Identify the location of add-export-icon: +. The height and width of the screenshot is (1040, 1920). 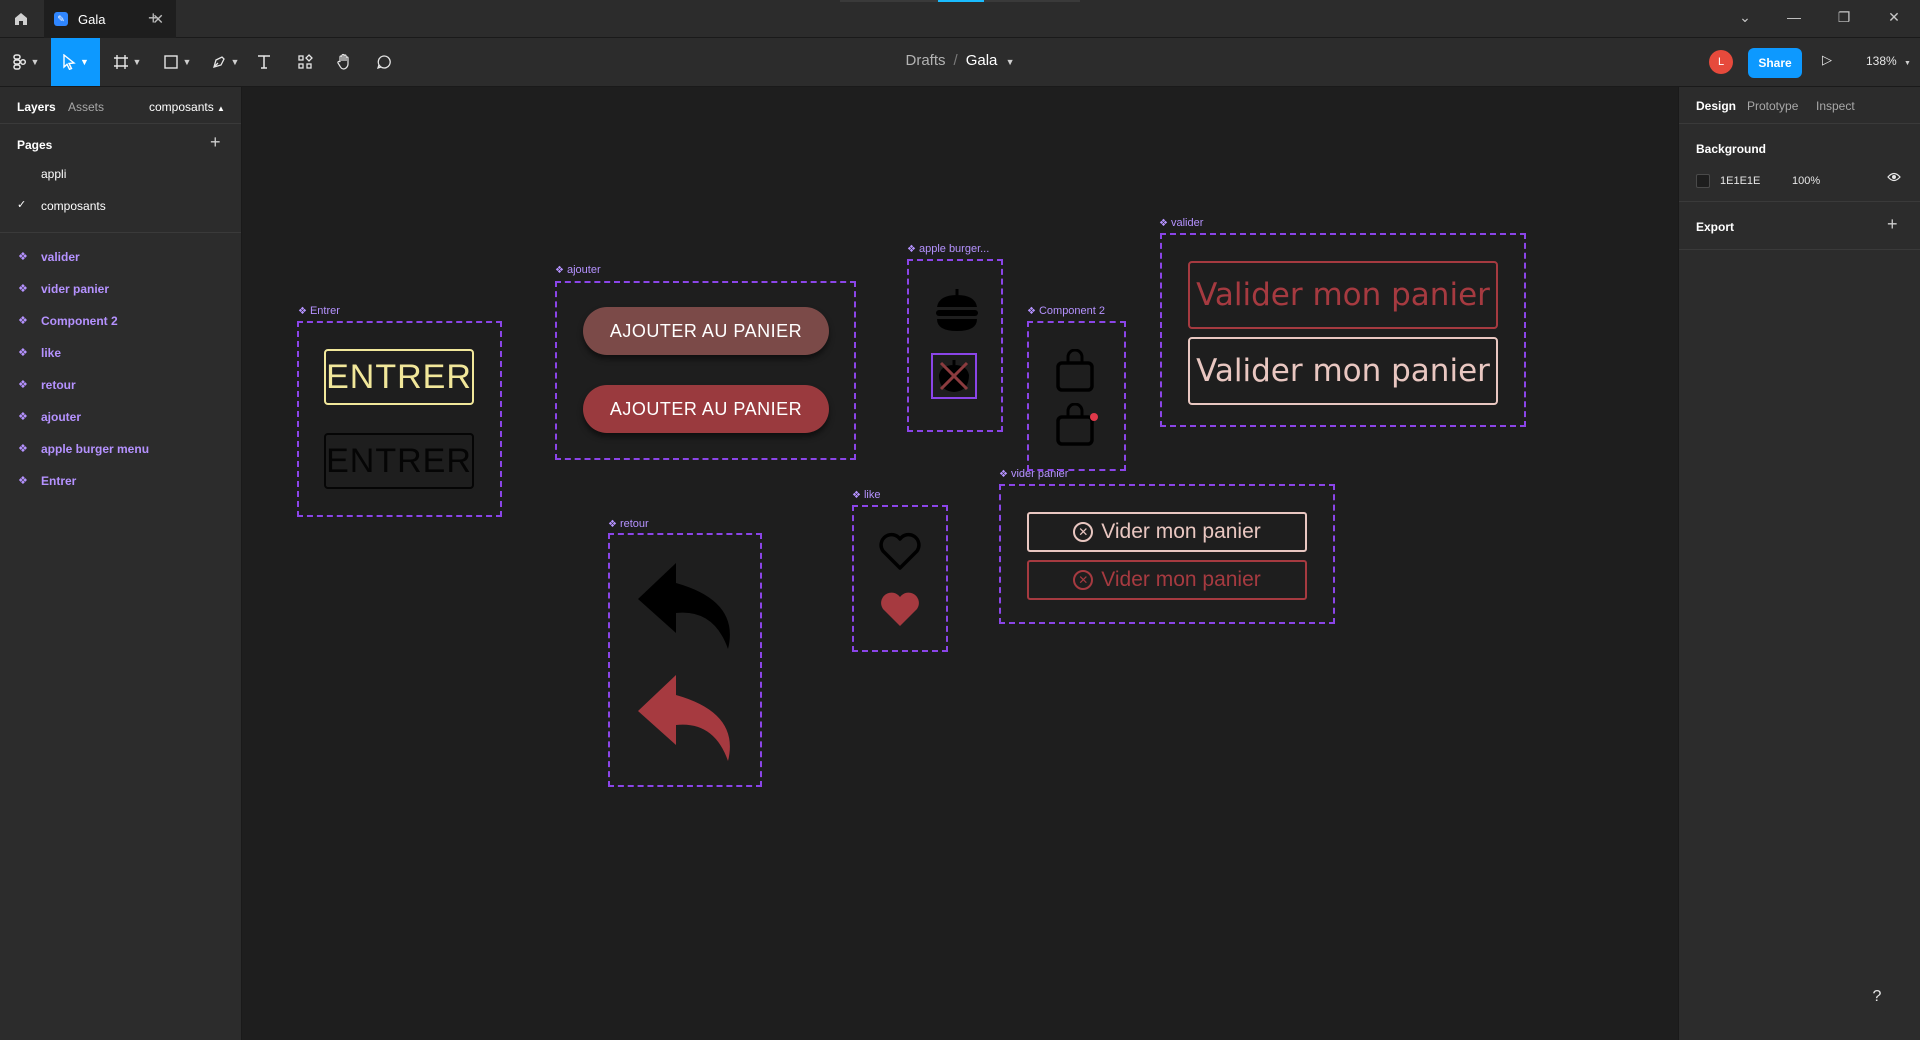
(1892, 224).